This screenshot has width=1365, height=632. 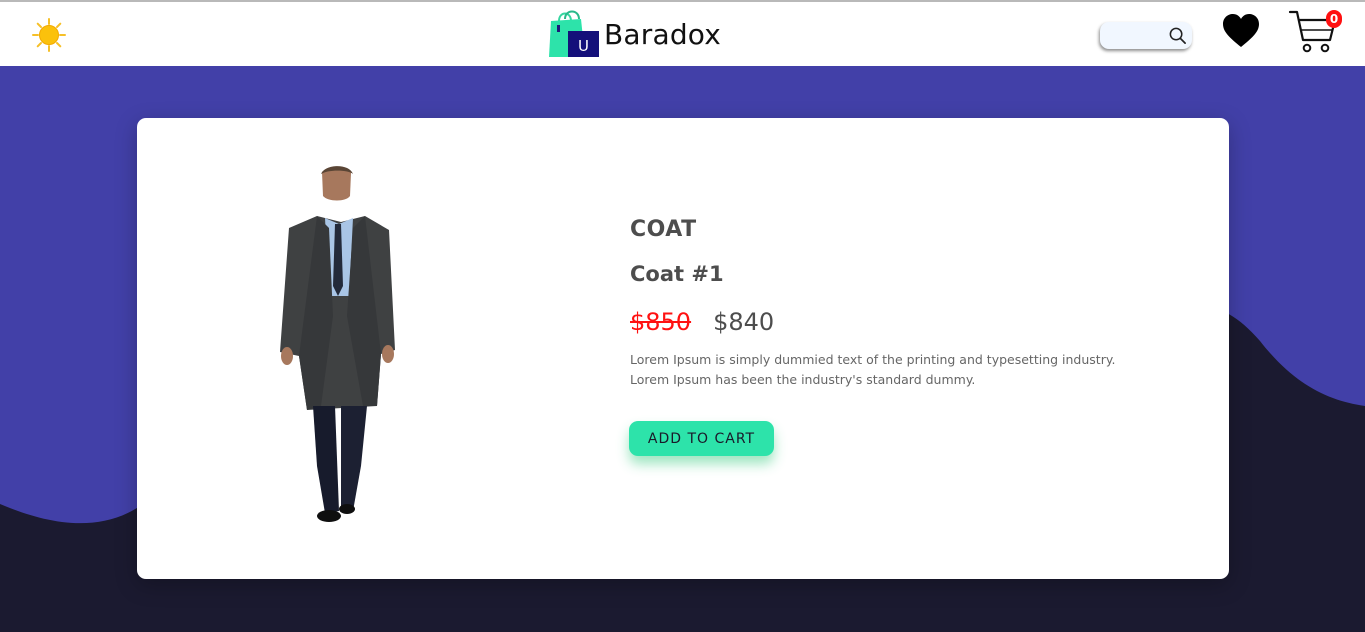 What do you see at coordinates (663, 34) in the screenshot?
I see `brand-name: Baradox` at bounding box center [663, 34].